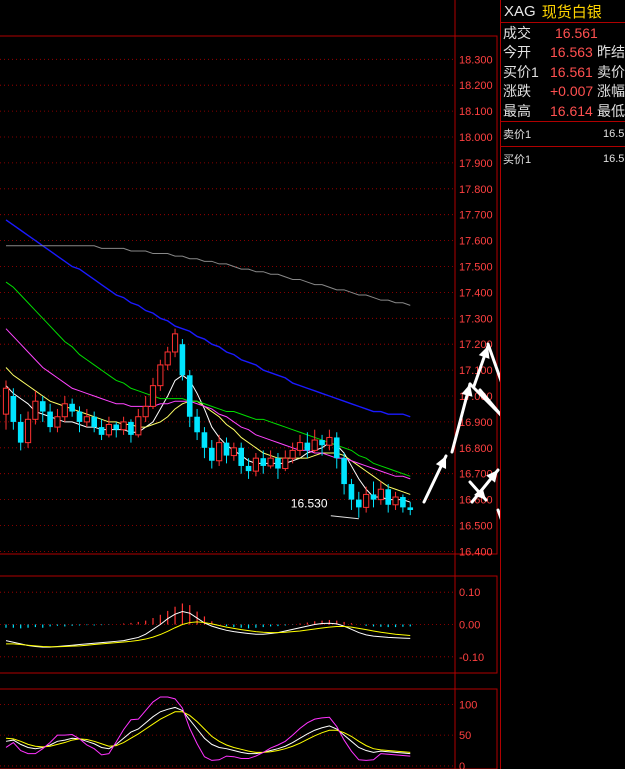  Describe the element at coordinates (476, 371) in the screenshot. I see `y-tick-label: 17.100` at that location.